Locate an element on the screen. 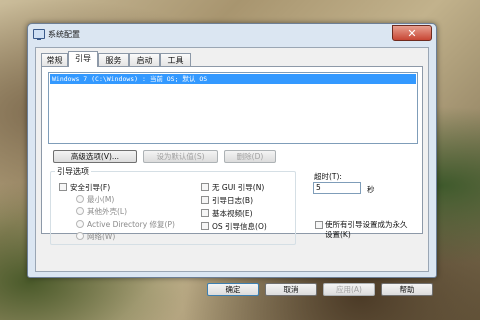 This screenshot has height=320, width=480. base-video-checkbox is located at coordinates (205, 213).